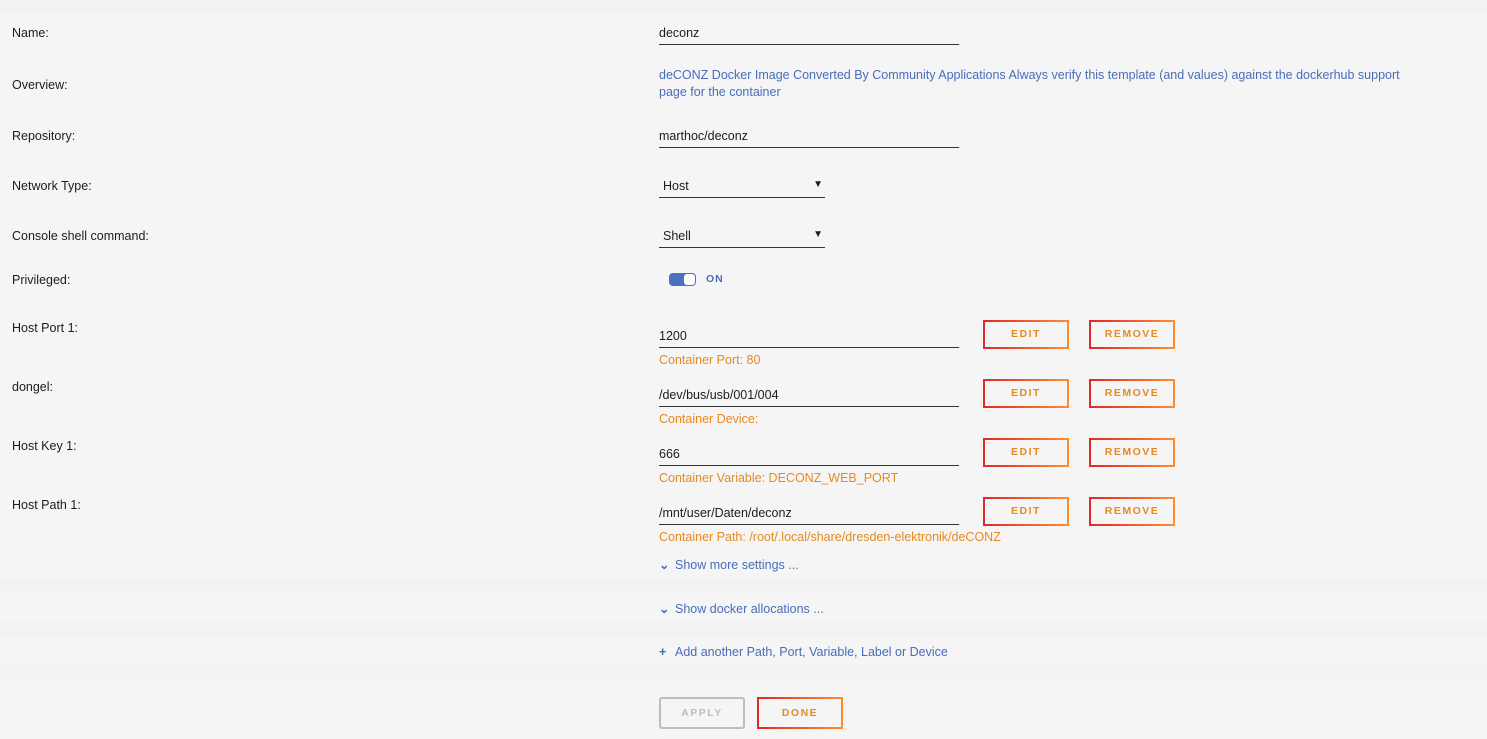 The image size is (1487, 739). What do you see at coordinates (809, 455) in the screenshot?
I see `host-key-input: 666` at bounding box center [809, 455].